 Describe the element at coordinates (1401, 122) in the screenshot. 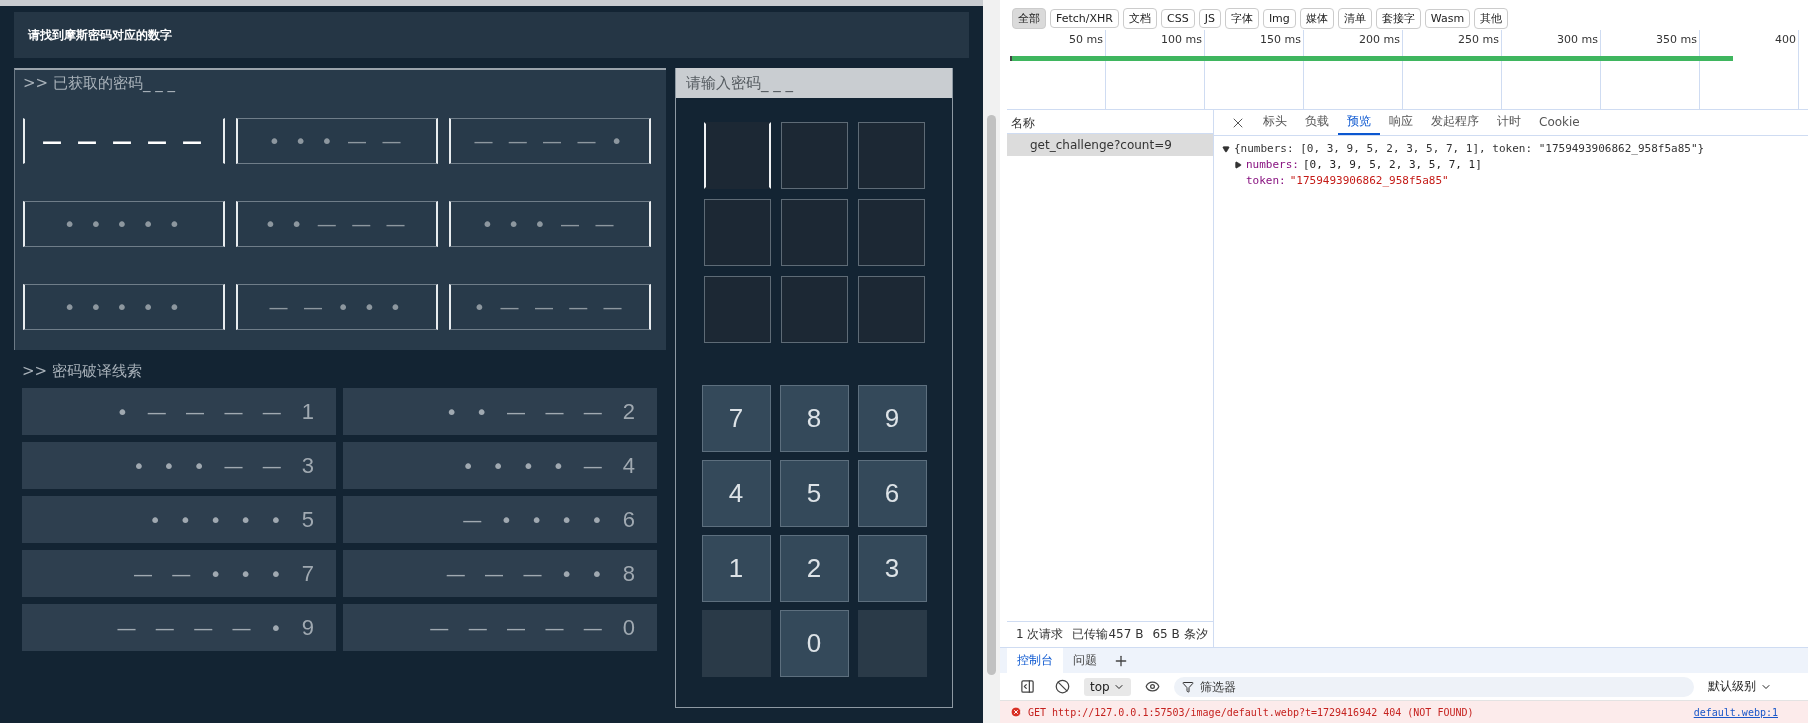

I see `detail-tab: 响应` at that location.